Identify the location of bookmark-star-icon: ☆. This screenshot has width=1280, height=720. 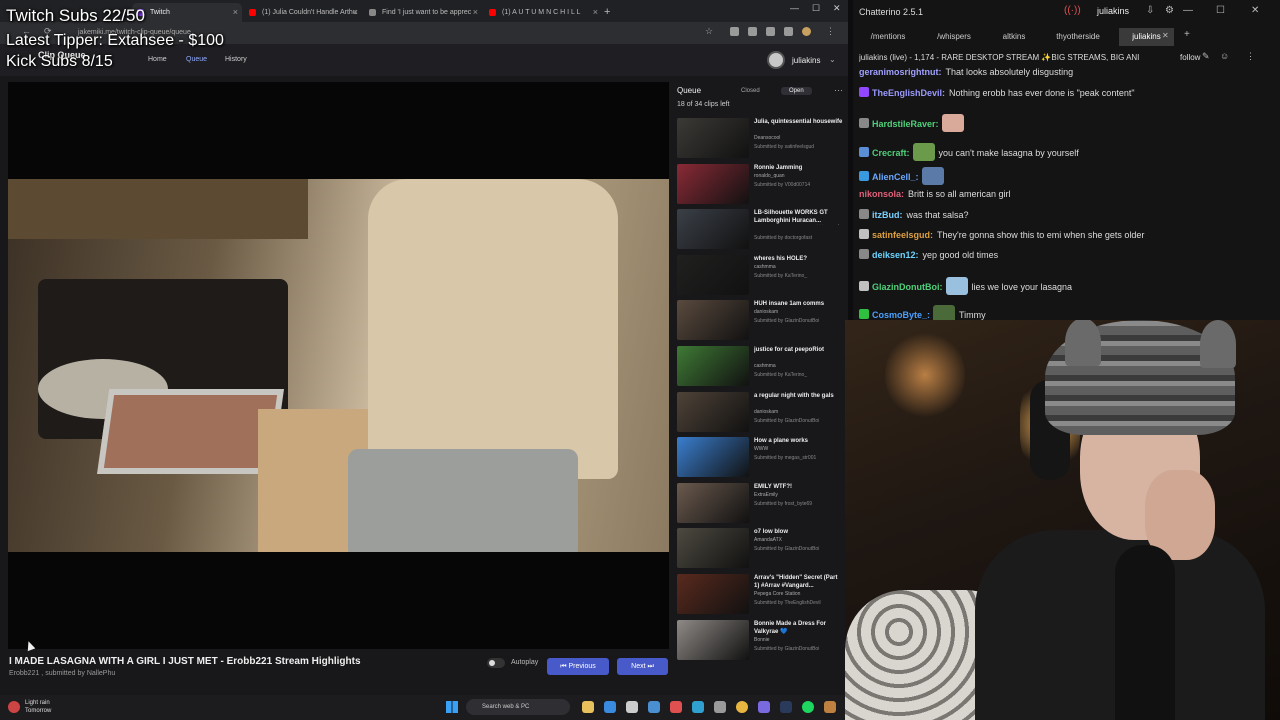
(709, 31).